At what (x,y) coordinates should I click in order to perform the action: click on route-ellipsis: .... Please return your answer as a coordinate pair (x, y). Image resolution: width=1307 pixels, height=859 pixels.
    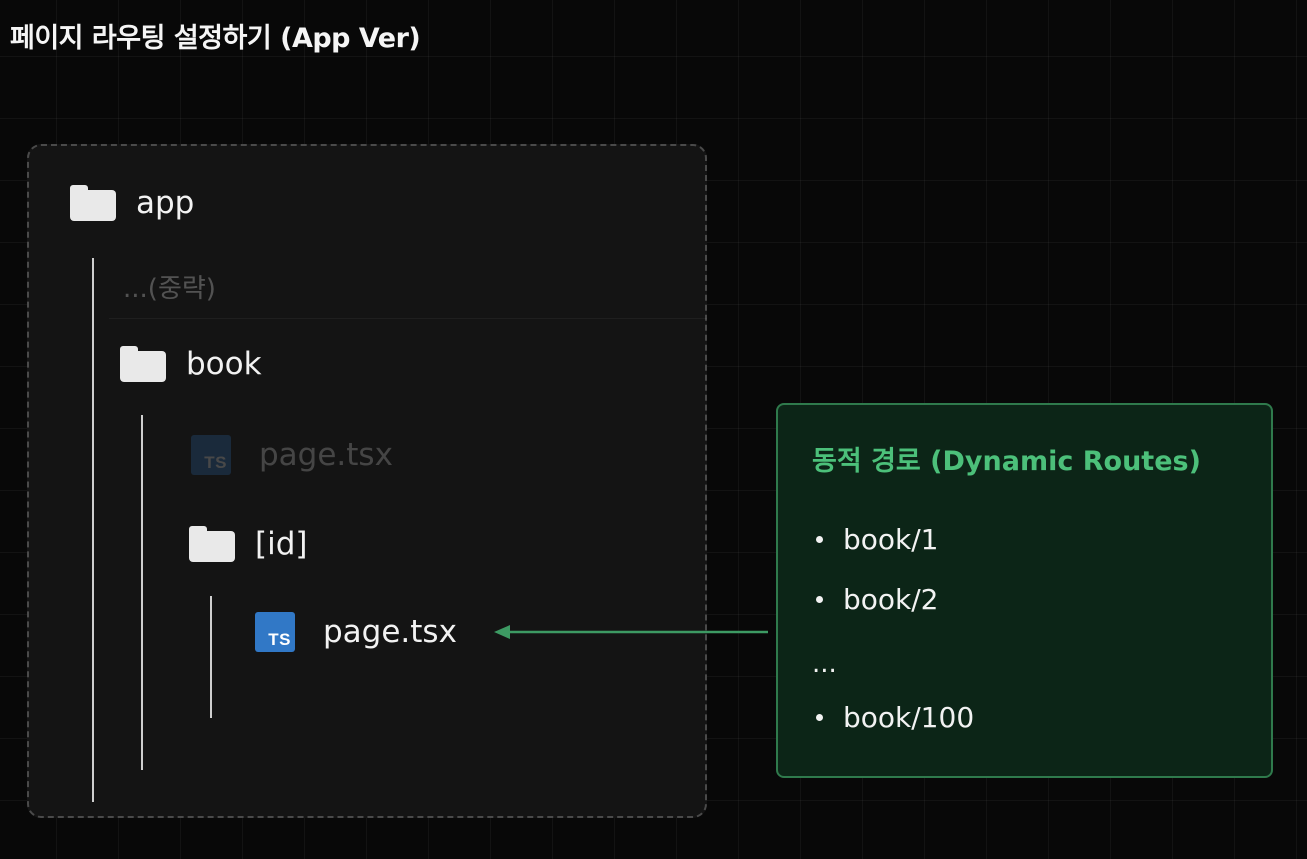
    Looking at the image, I should click on (824, 664).